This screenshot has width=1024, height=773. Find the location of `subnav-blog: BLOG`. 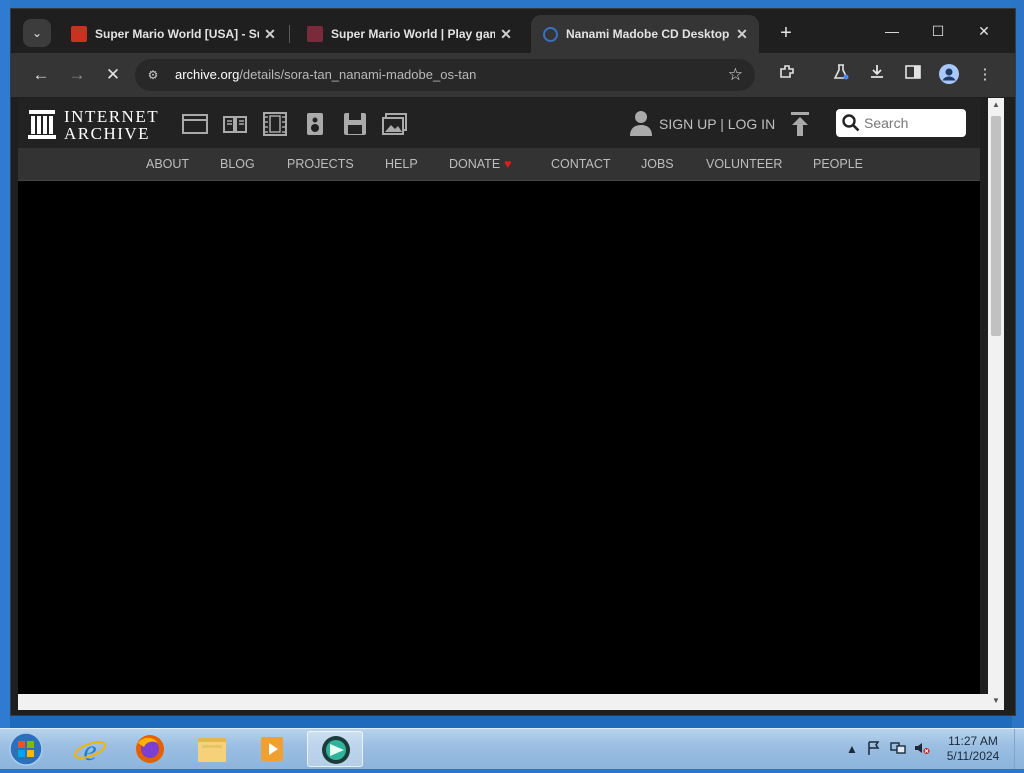

subnav-blog: BLOG is located at coordinates (237, 164).